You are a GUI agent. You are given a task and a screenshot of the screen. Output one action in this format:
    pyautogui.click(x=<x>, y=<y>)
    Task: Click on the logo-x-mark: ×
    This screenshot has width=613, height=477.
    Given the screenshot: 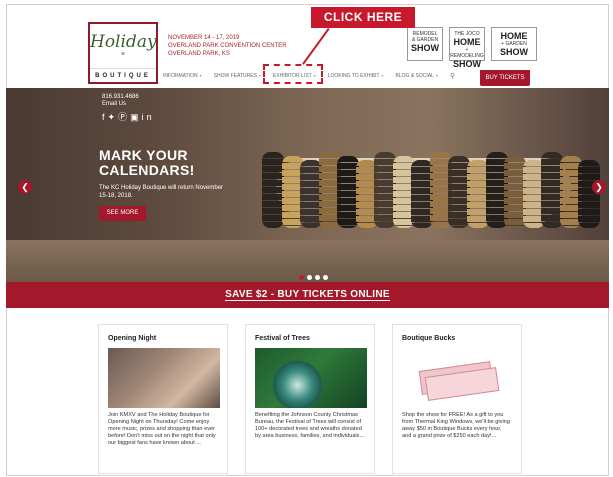 What is the action you would take?
    pyautogui.click(x=123, y=54)
    